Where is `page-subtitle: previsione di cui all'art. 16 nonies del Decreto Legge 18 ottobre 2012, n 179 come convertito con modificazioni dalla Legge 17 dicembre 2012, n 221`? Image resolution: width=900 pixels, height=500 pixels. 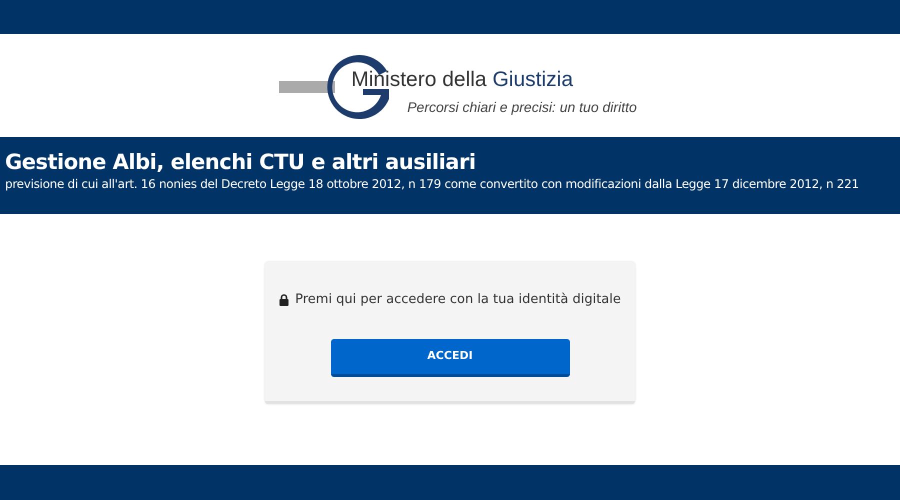 page-subtitle: previsione di cui all'art. 16 nonies del Decreto Legge 18 ottobre 2012, n 179 come convertito con modificazioni dalla Legge 17 dicembre 2012, n 221 is located at coordinates (432, 184).